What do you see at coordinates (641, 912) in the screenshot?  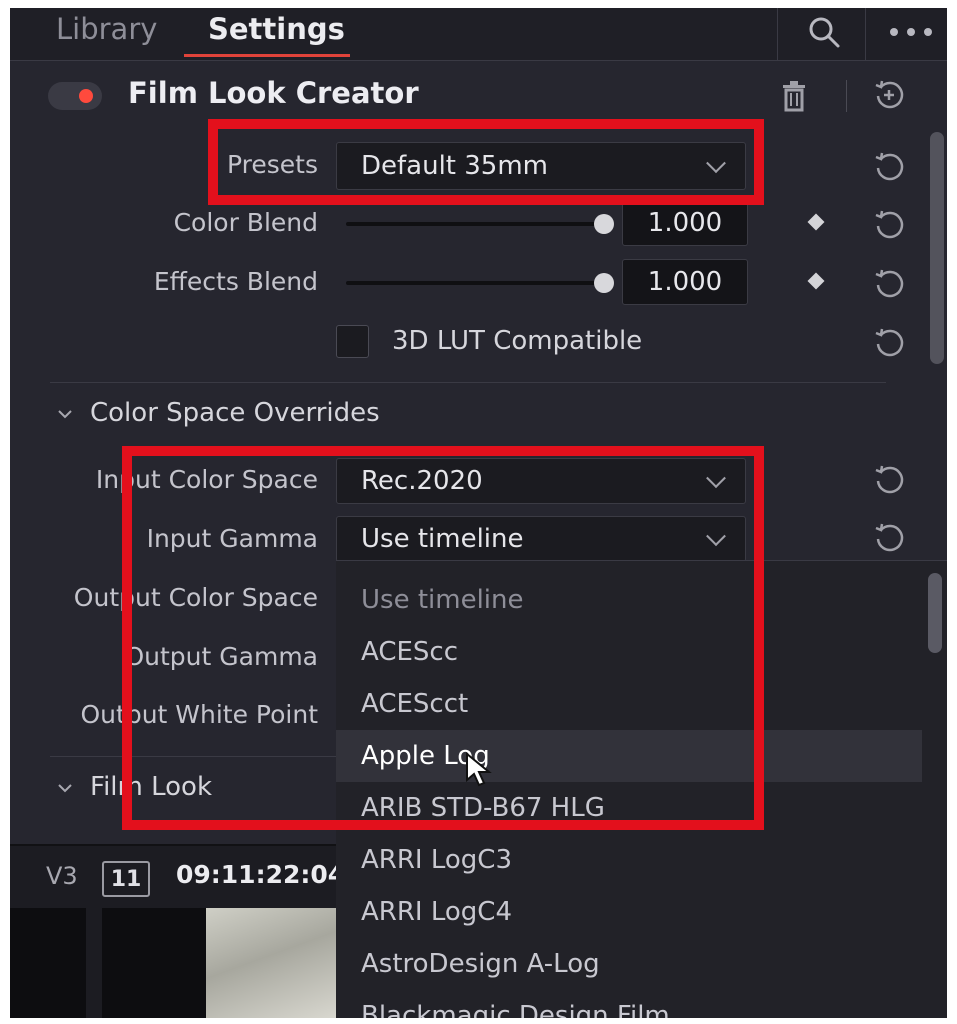 I see `menu-item-arri-logc4: ARRI LogC4` at bounding box center [641, 912].